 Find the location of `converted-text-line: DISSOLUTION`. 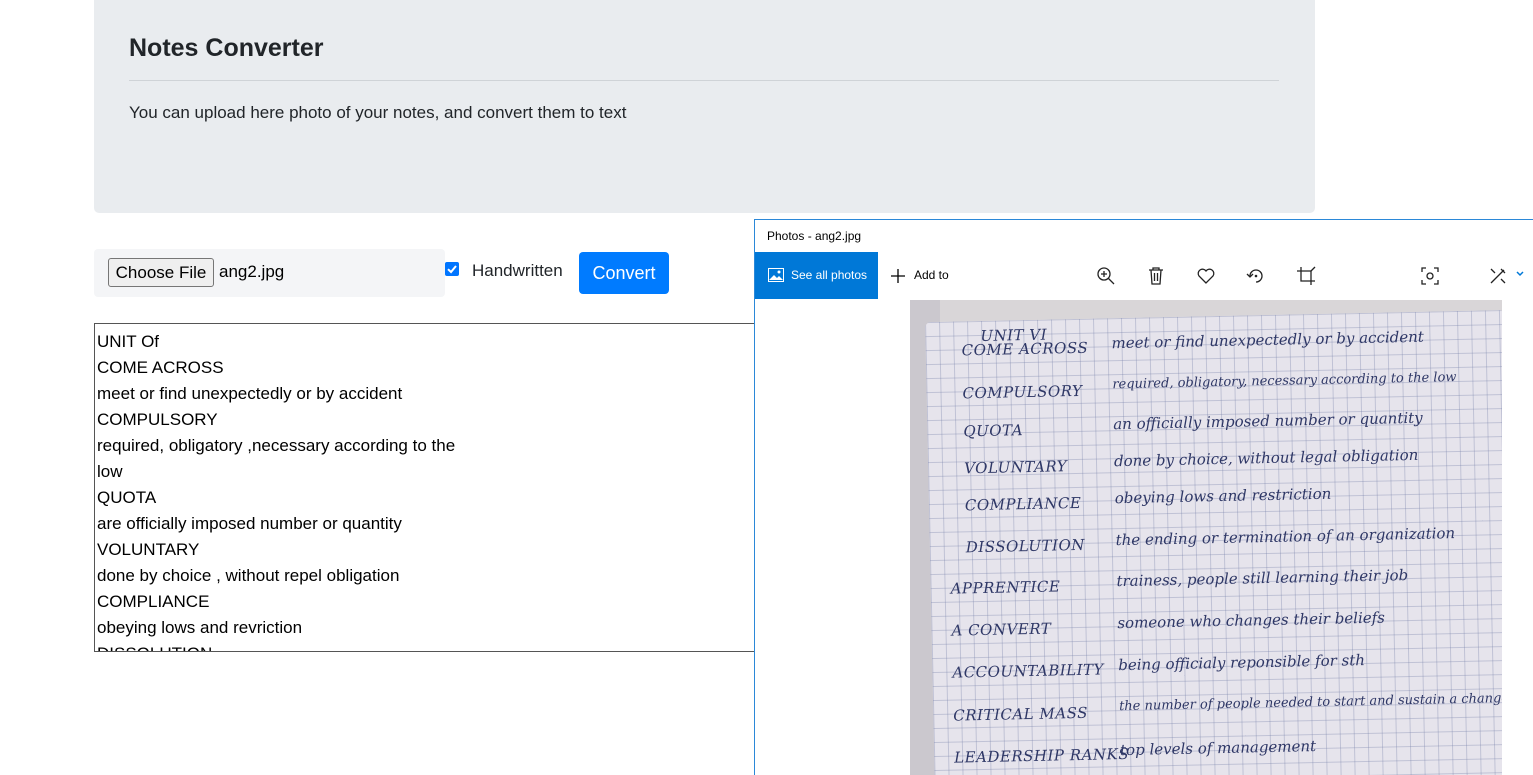

converted-text-line: DISSOLUTION is located at coordinates (276, 646).